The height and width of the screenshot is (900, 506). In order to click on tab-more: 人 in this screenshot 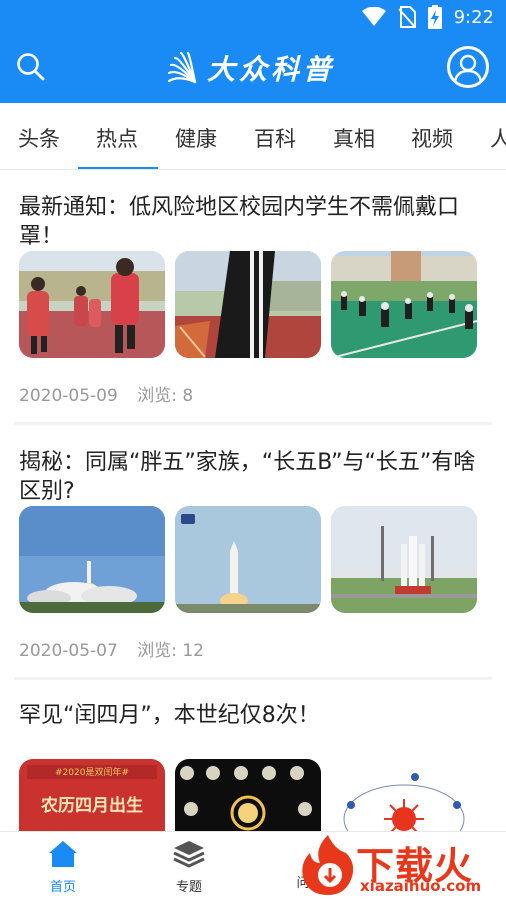, I will do `click(498, 138)`.